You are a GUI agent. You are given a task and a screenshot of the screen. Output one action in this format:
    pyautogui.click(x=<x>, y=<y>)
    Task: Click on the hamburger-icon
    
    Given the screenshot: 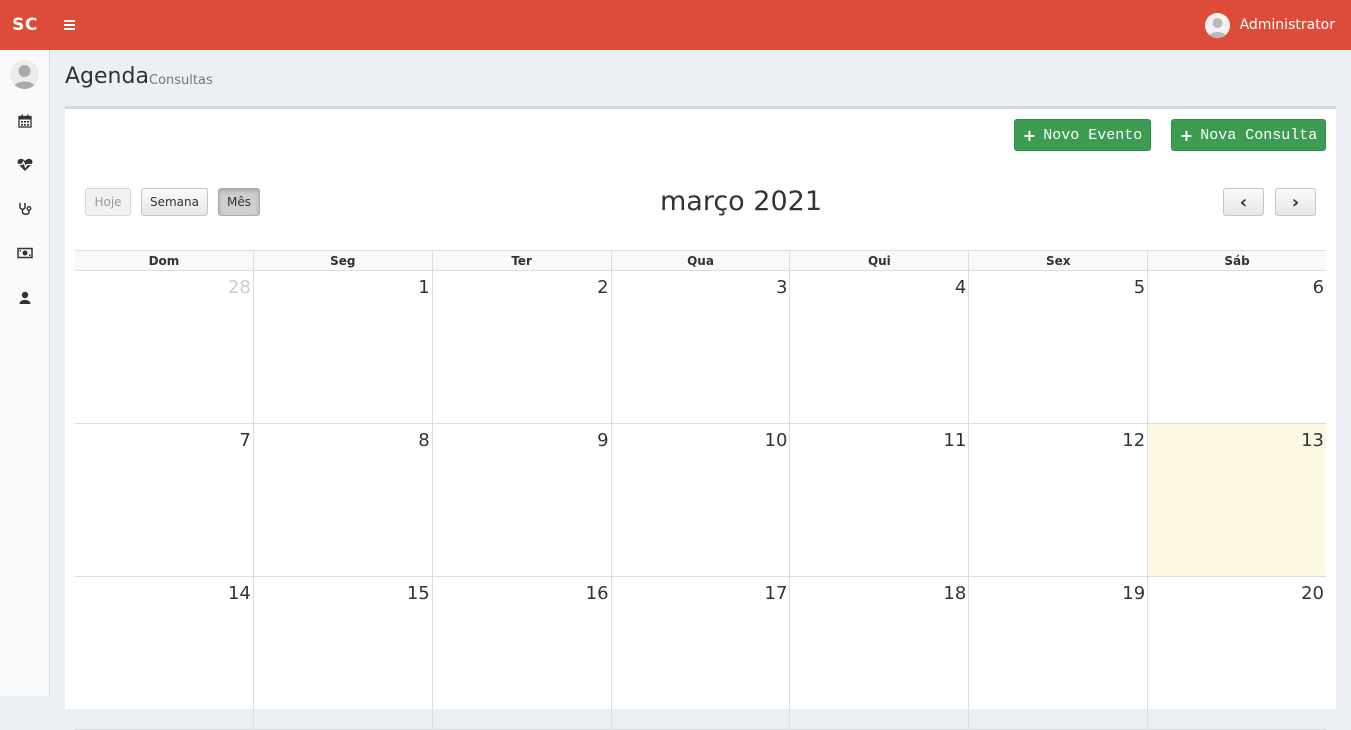 What is the action you would take?
    pyautogui.click(x=69, y=25)
    